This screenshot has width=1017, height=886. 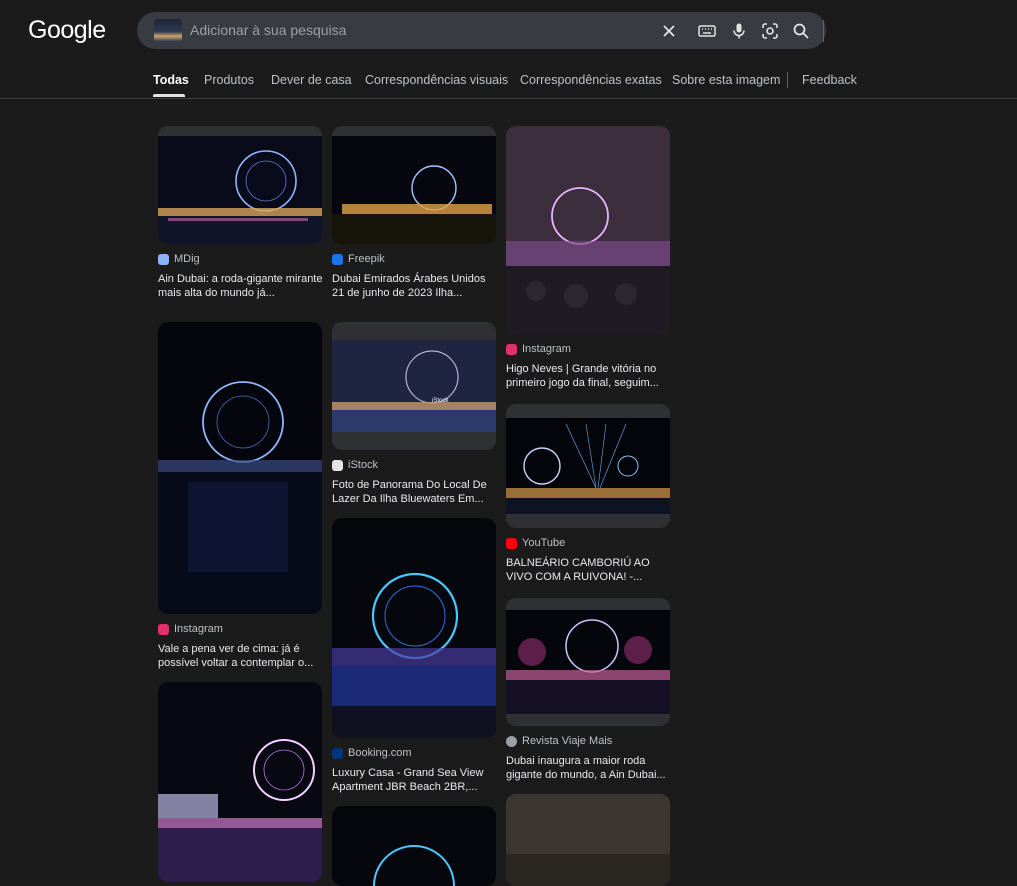 What do you see at coordinates (726, 80) in the screenshot?
I see `tab-sobre-esta-imagem: Sobre esta imagem` at bounding box center [726, 80].